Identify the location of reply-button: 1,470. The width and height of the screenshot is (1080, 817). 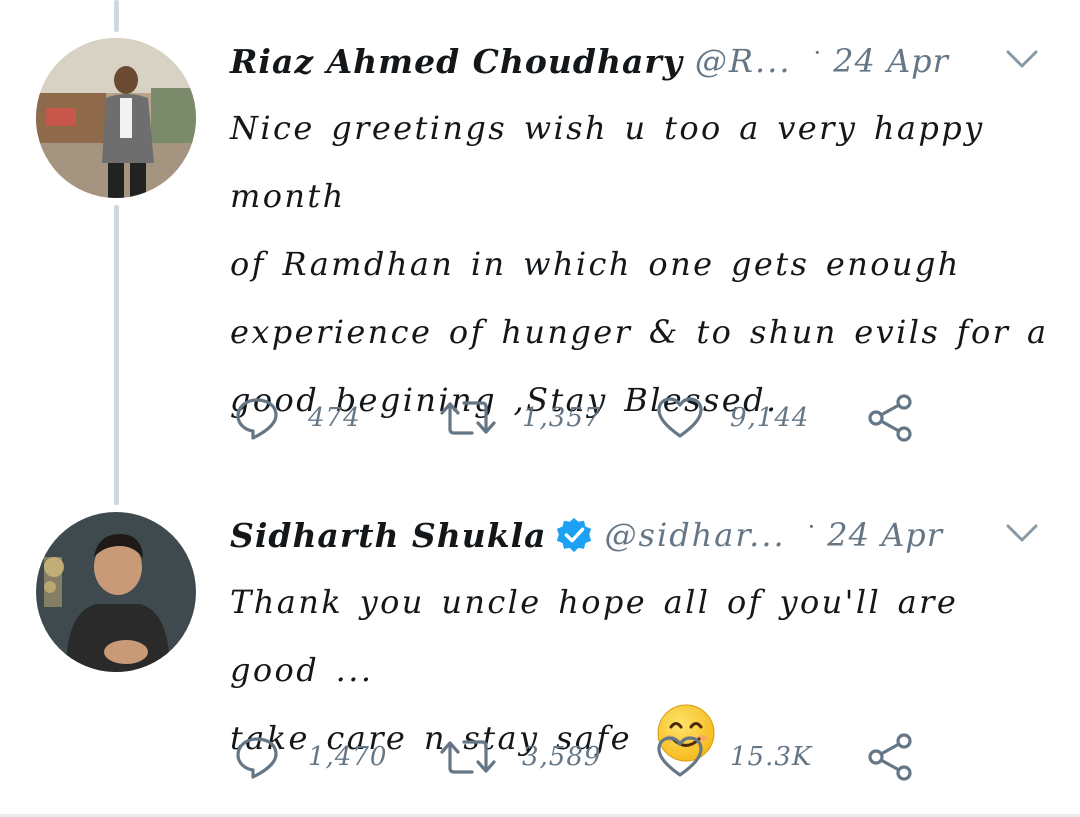
(310, 757).